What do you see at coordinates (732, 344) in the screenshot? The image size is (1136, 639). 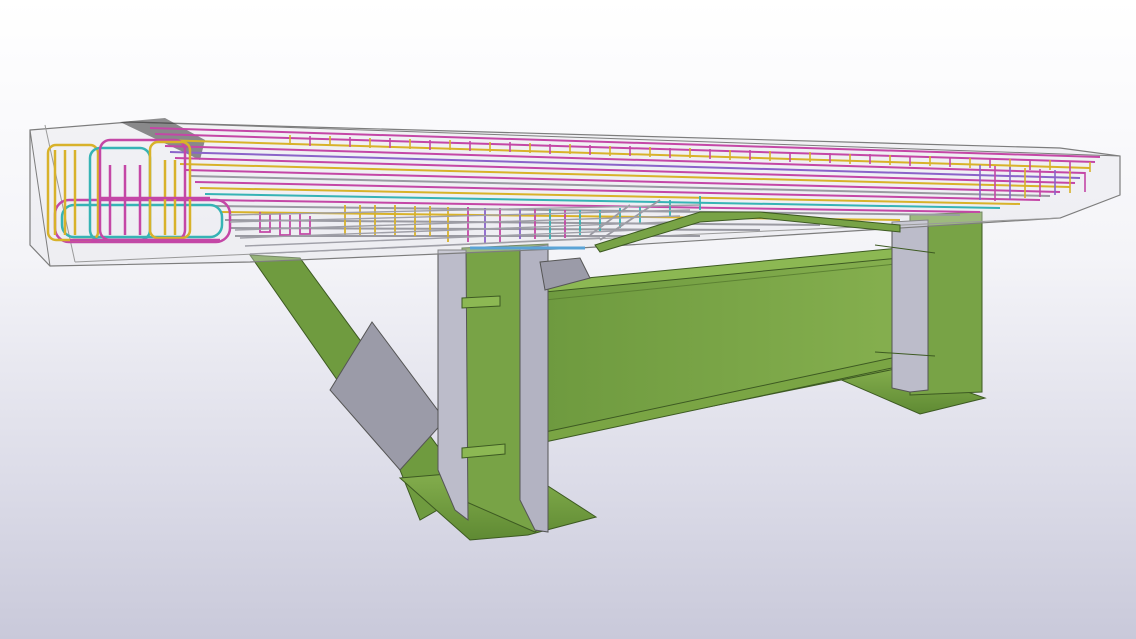 I see `main-girder-web` at bounding box center [732, 344].